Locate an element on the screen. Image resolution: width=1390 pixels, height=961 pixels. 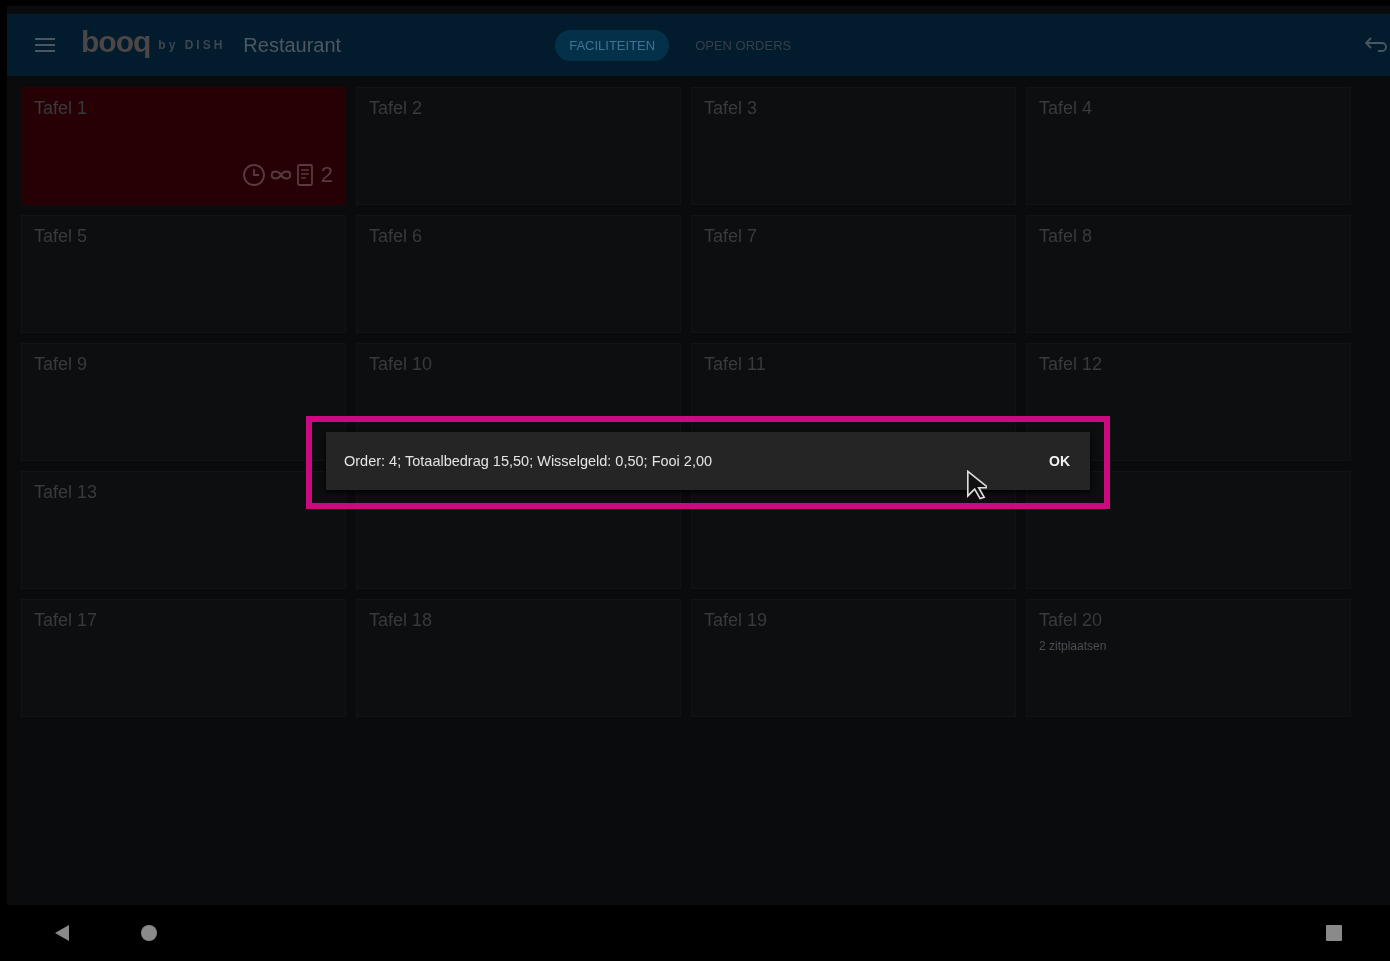
order-count: 2 is located at coordinates (326, 175).